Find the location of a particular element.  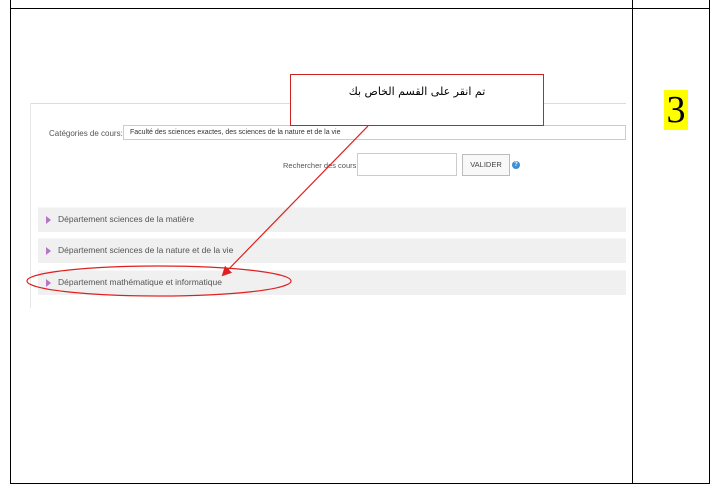

search-courses-label: Rechercher des cours is located at coordinates (320, 165).